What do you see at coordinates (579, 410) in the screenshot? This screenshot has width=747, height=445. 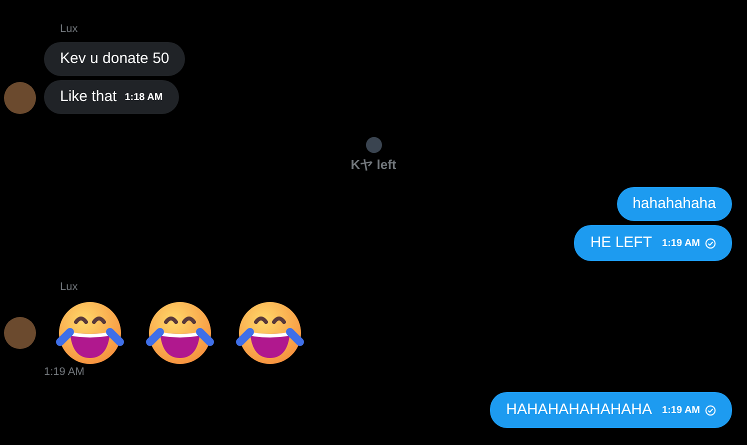 I see `message-text: HAHAHAHAHAHAHA` at bounding box center [579, 410].